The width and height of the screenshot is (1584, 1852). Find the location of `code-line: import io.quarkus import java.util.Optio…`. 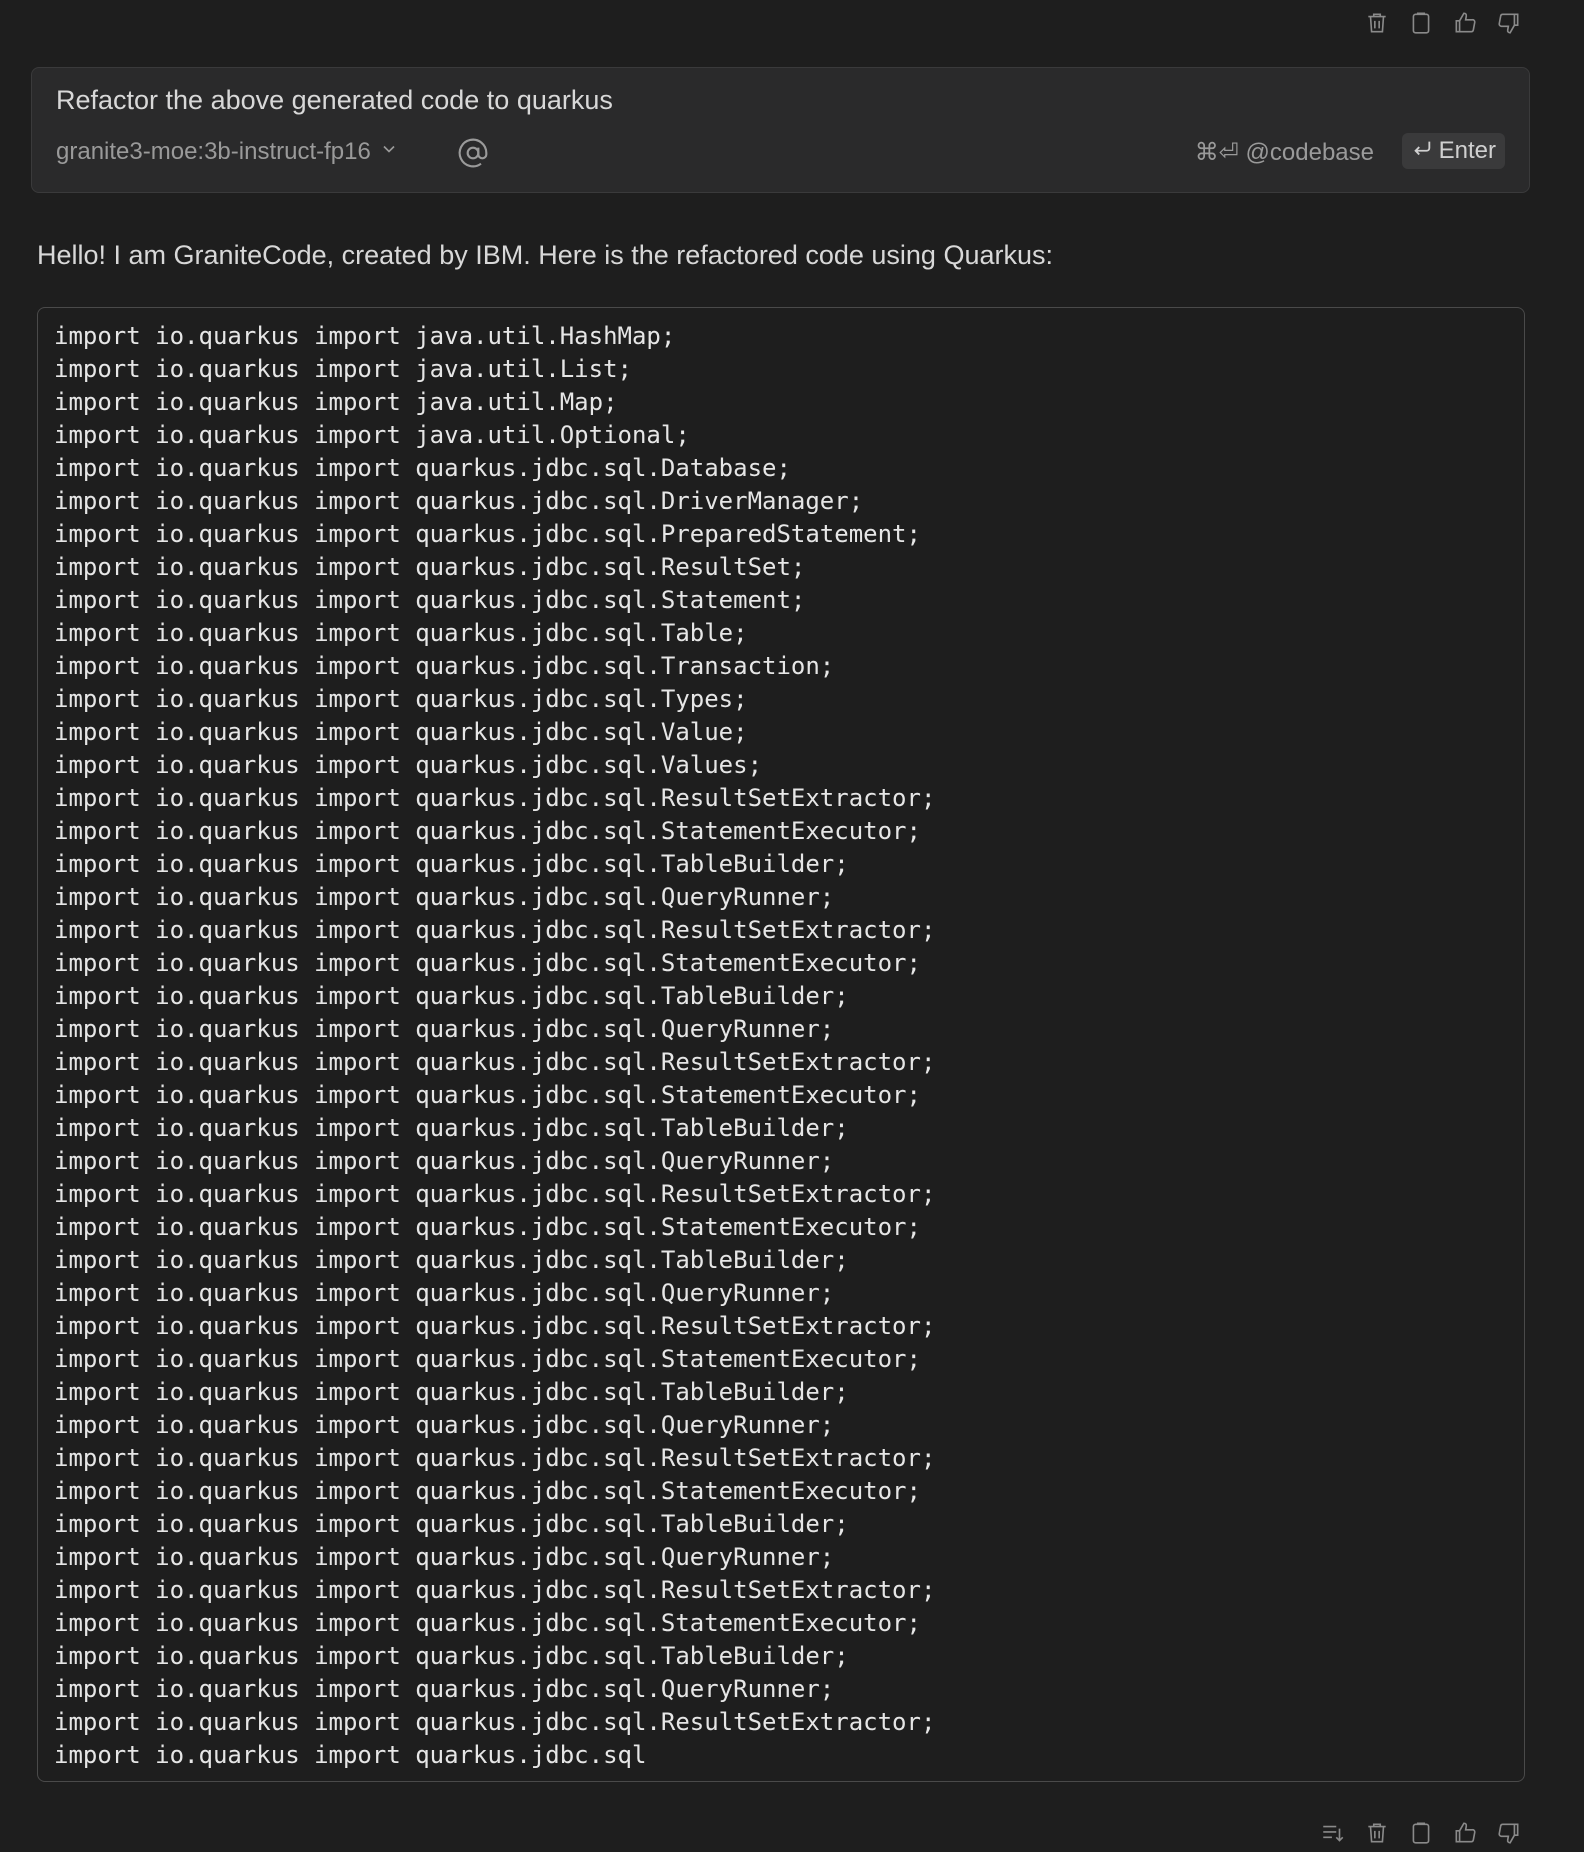

code-line: import io.quarkus import java.util.Optio… is located at coordinates (372, 435).